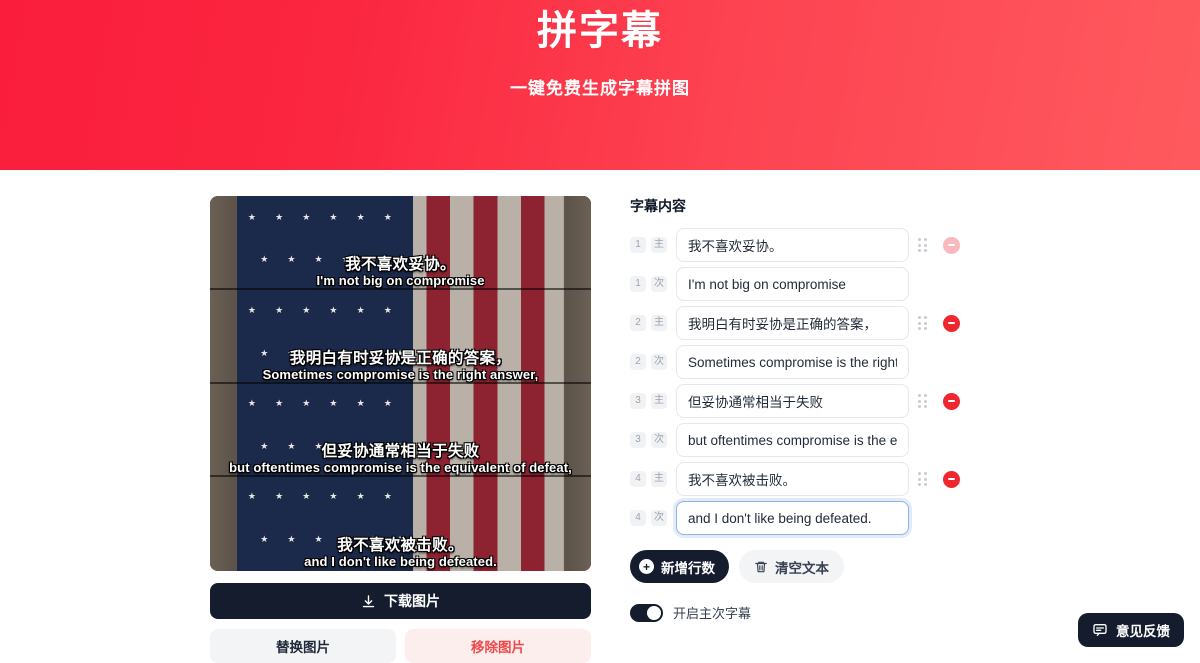  I want to click on subtitle-row: 4 主, so click(795, 479).